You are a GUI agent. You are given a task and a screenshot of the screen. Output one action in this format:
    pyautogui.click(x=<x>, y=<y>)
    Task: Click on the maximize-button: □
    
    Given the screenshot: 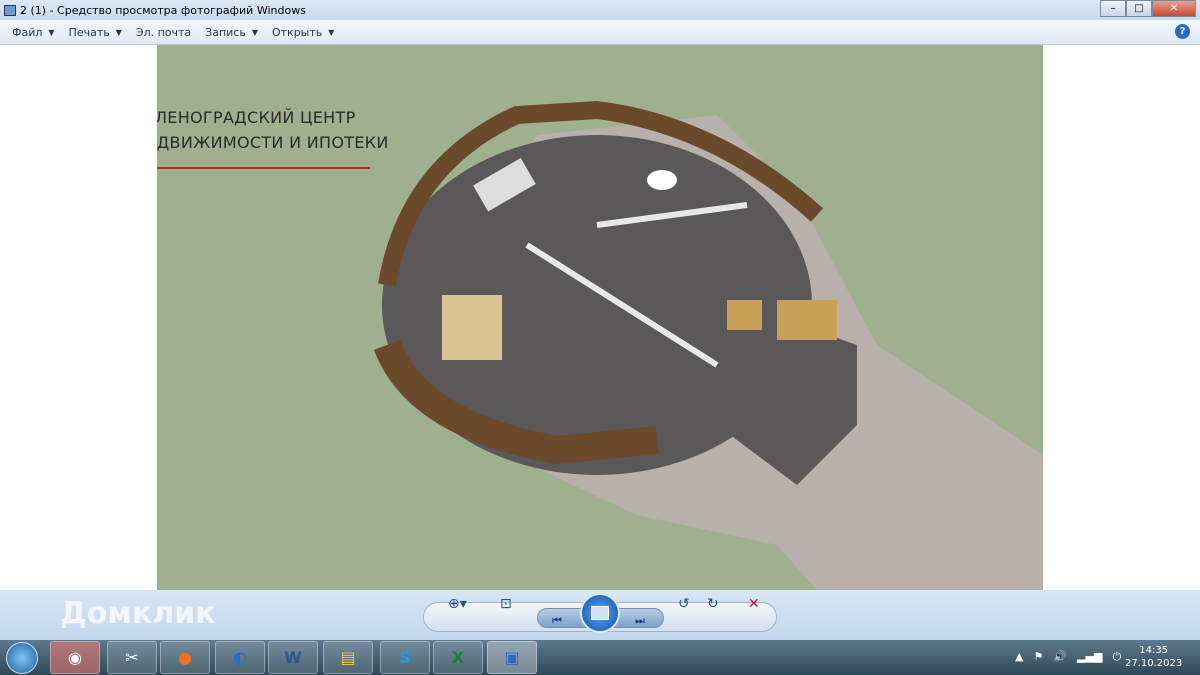 What is the action you would take?
    pyautogui.click(x=1139, y=8)
    